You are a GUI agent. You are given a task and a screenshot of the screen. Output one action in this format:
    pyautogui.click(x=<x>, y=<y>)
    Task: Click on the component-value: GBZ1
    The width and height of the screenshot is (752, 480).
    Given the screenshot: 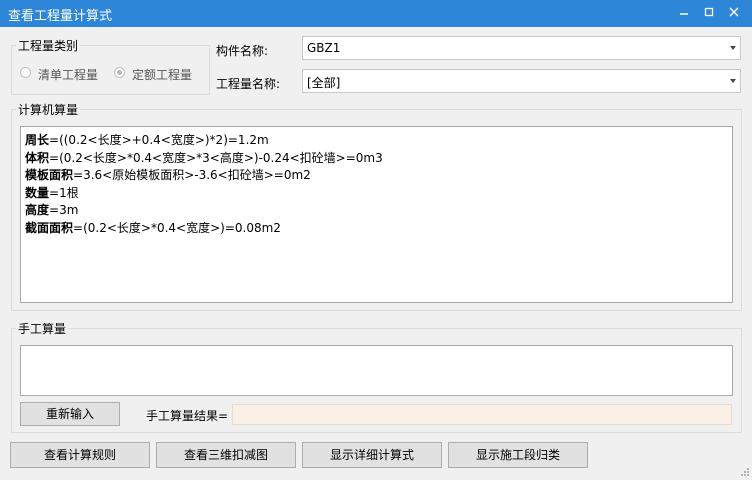 What is the action you would take?
    pyautogui.click(x=324, y=48)
    